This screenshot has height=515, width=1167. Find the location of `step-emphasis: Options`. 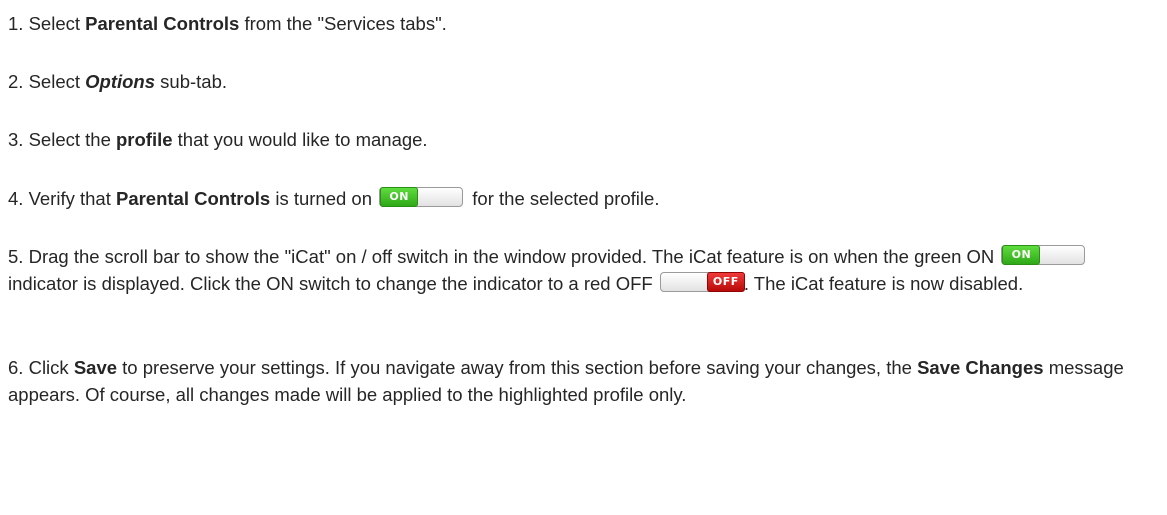

step-emphasis: Options is located at coordinates (120, 81).